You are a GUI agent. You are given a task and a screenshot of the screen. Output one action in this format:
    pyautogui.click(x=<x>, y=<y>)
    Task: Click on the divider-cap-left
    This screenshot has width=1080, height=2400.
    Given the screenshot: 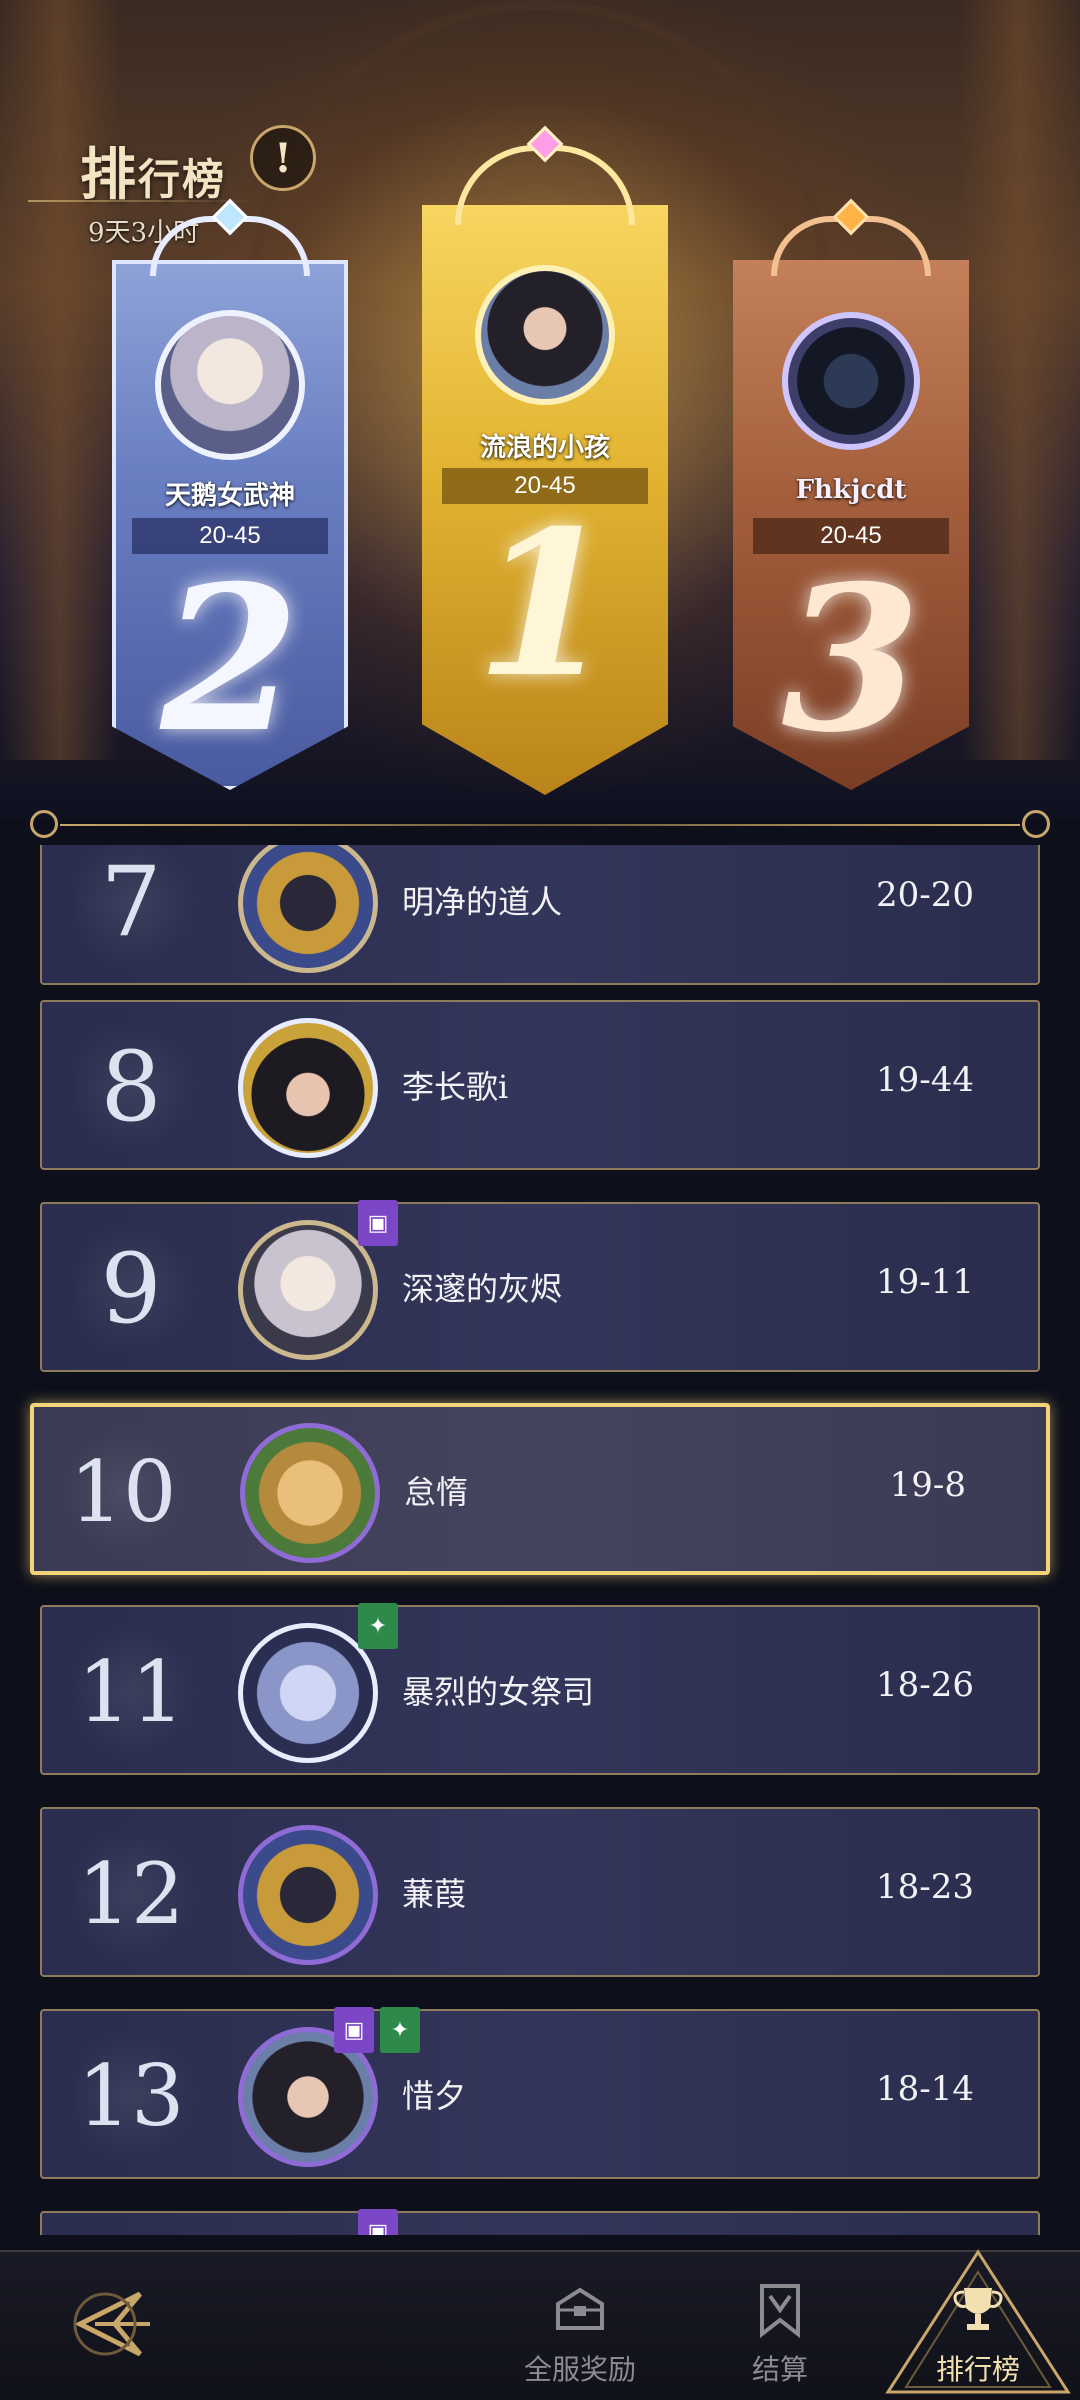 What is the action you would take?
    pyautogui.click(x=44, y=824)
    